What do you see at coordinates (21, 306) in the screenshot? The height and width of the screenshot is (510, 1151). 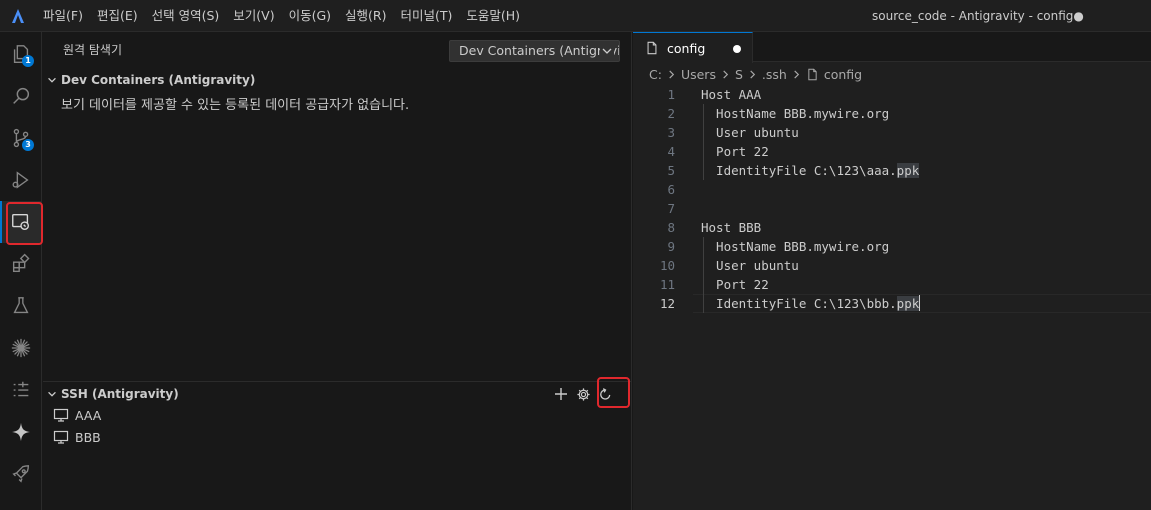 I see `activity-testing` at bounding box center [21, 306].